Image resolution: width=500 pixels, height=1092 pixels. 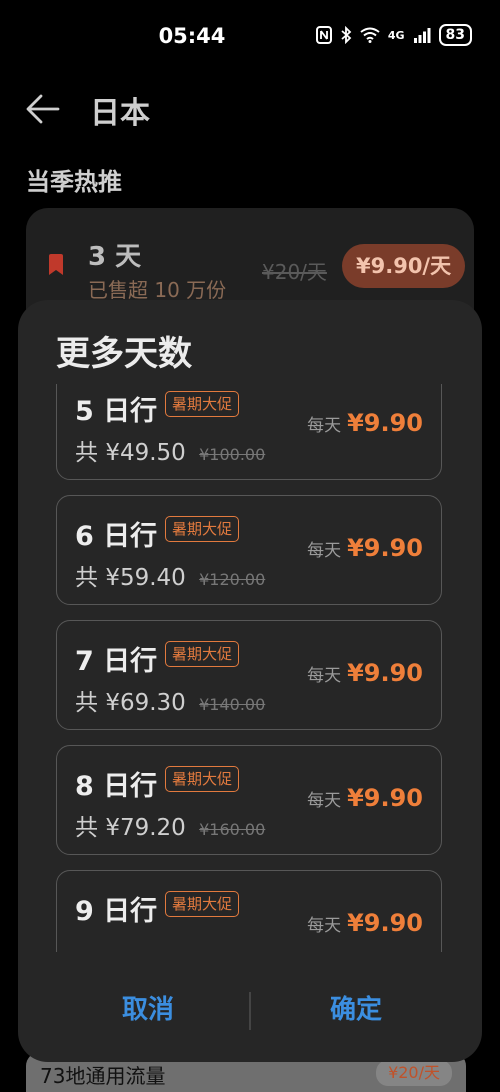 I want to click on wifi-icon, so click(x=370, y=35).